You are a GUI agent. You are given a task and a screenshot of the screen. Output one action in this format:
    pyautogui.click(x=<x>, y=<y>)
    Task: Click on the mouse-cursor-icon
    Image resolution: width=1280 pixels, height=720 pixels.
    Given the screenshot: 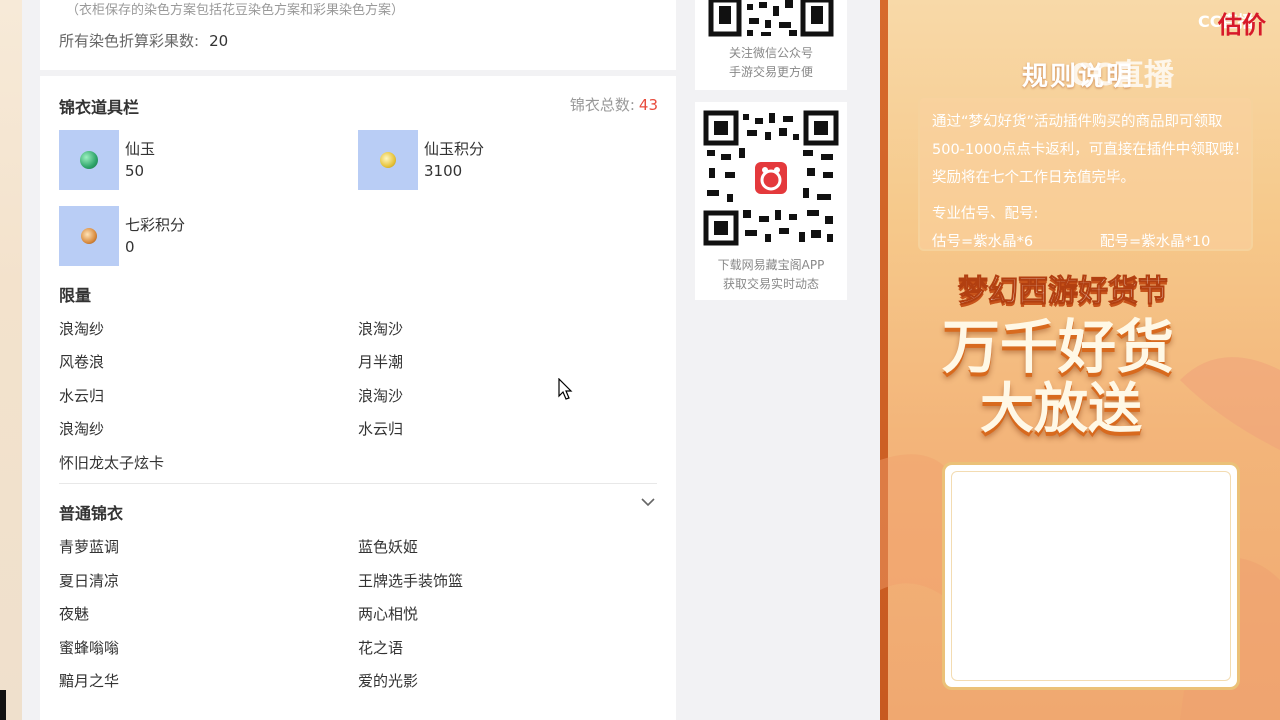 What is the action you would take?
    pyautogui.click(x=565, y=389)
    